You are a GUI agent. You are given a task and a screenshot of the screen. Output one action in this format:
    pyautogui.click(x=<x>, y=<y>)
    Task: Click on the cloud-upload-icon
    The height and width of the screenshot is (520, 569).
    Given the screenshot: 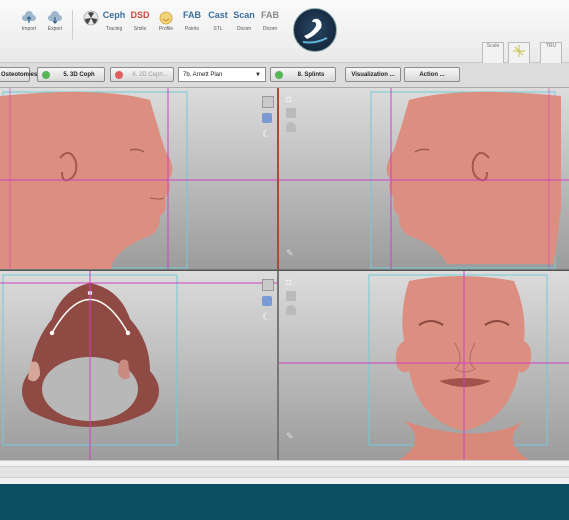 What is the action you would take?
    pyautogui.click(x=29, y=17)
    